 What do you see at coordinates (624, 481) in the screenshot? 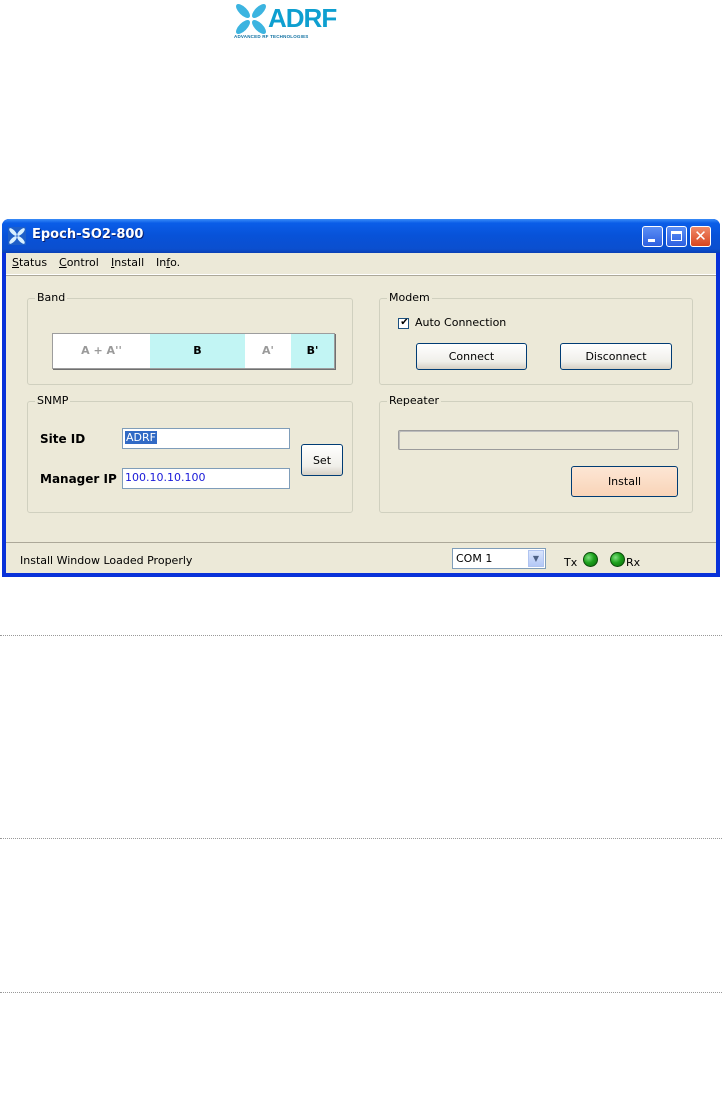
I see `install-button: Install` at bounding box center [624, 481].